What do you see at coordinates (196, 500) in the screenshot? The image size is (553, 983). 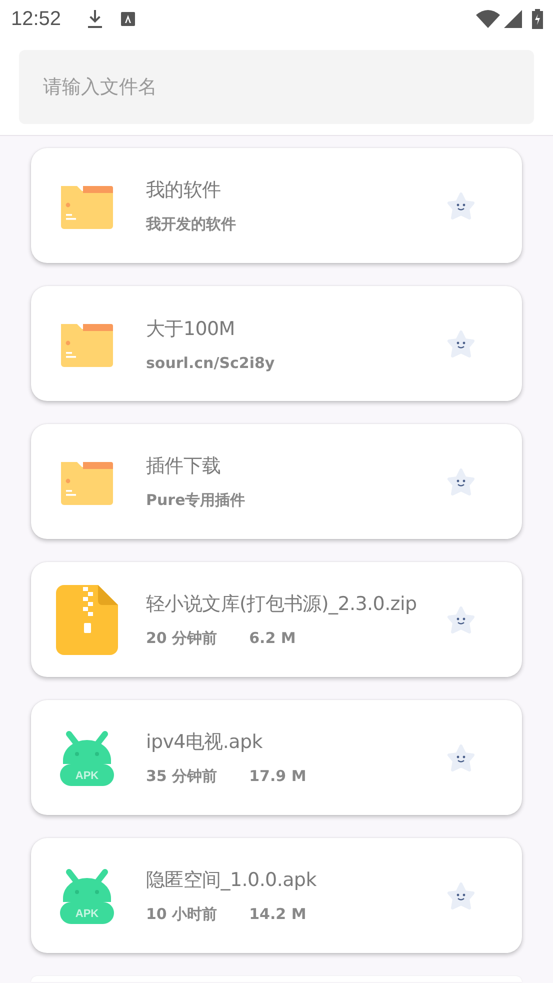 I see `file-description: Pure专用插件` at bounding box center [196, 500].